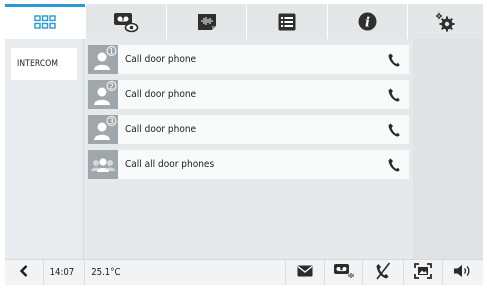  Describe the element at coordinates (248, 94) in the screenshot. I see `list-item: 2 Call door phone` at that location.